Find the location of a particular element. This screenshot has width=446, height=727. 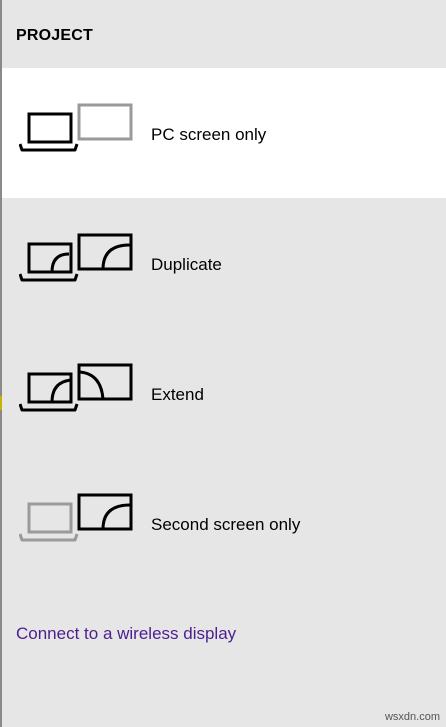

second-screen-only-icon is located at coordinates (76, 517).